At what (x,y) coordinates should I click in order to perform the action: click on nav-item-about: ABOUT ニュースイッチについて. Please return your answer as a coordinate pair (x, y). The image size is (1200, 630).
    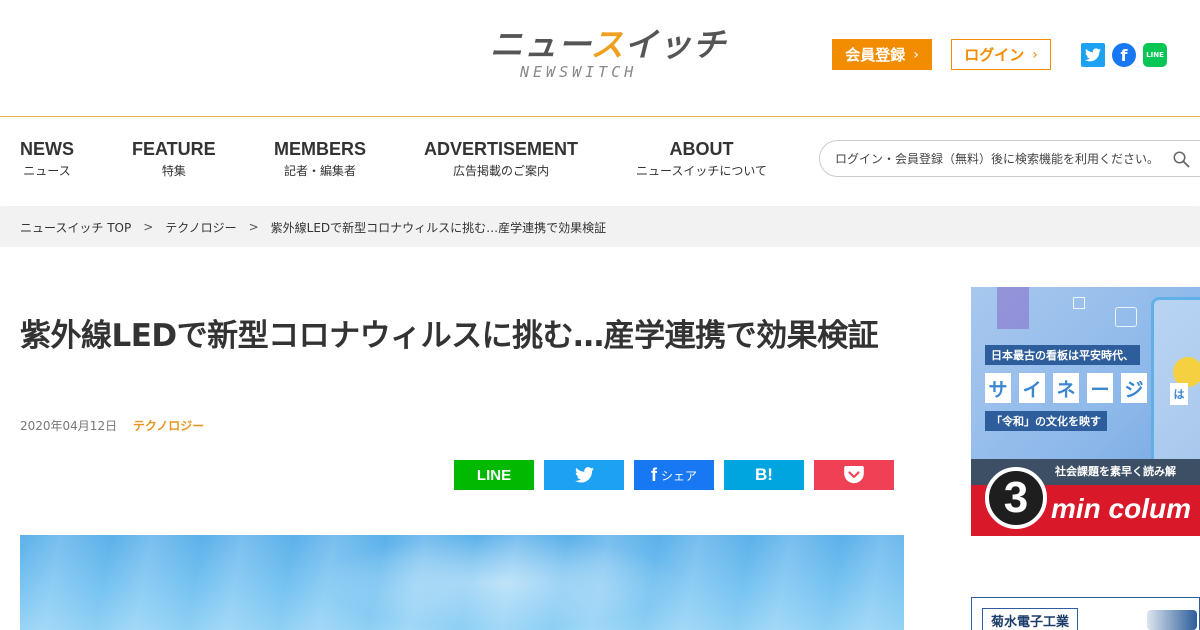
    Looking at the image, I should click on (701, 159).